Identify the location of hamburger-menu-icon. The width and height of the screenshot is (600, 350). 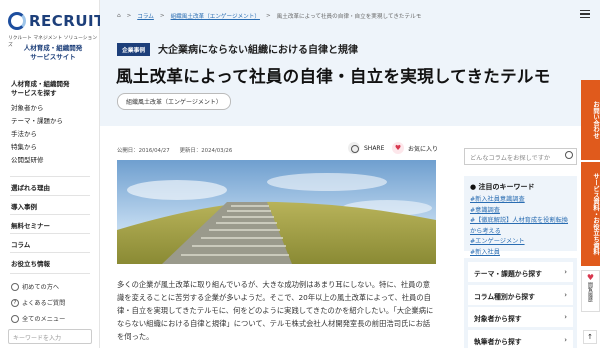
(585, 14).